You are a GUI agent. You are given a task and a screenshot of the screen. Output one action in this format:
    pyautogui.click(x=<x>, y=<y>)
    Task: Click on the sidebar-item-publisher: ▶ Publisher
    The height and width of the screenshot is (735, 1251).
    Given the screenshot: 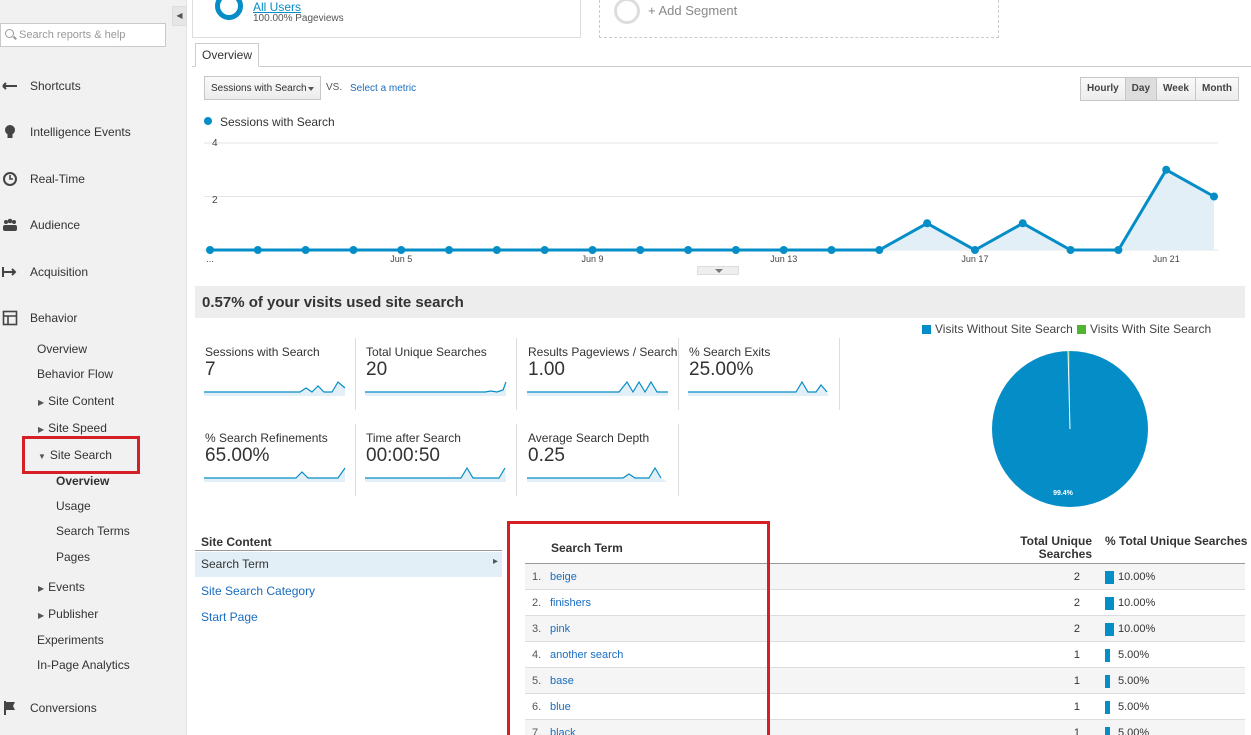 What is the action you would take?
    pyautogui.click(x=68, y=616)
    